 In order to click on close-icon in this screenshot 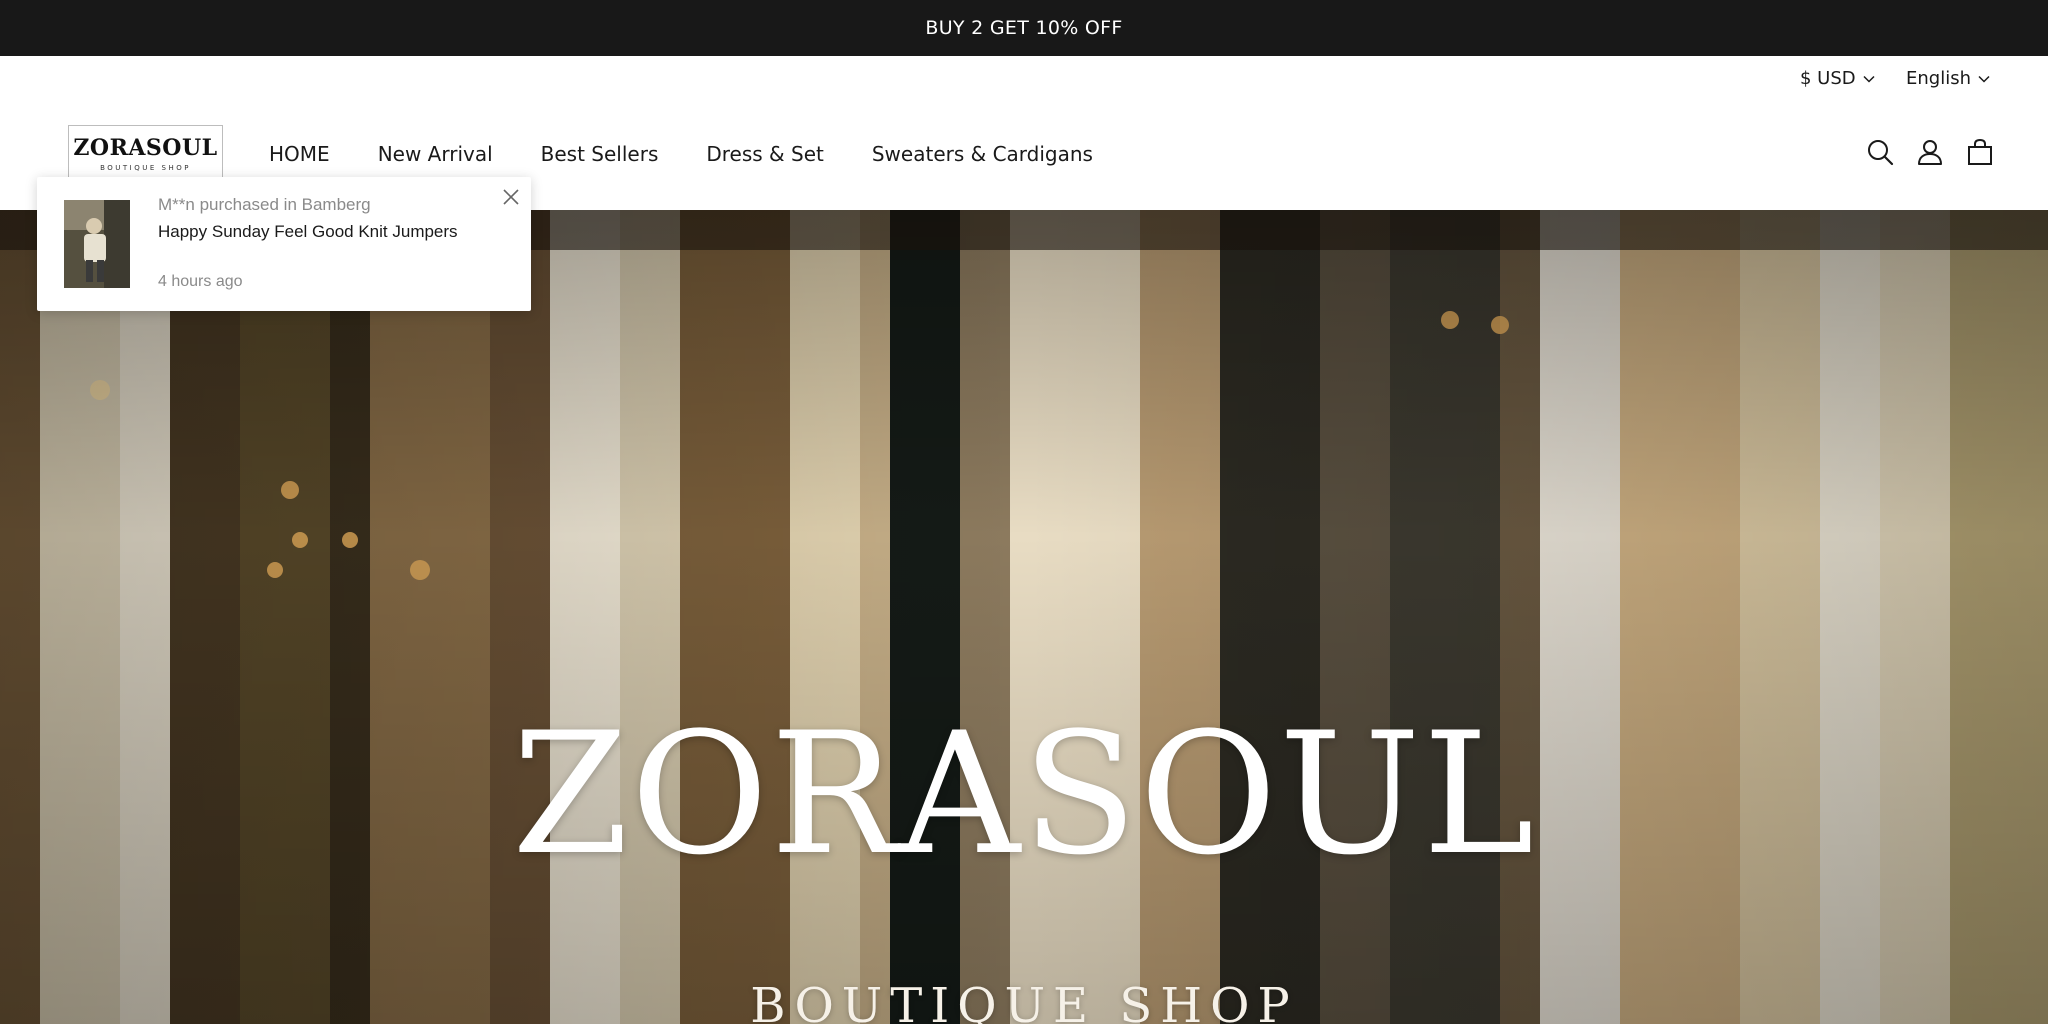, I will do `click(511, 197)`.